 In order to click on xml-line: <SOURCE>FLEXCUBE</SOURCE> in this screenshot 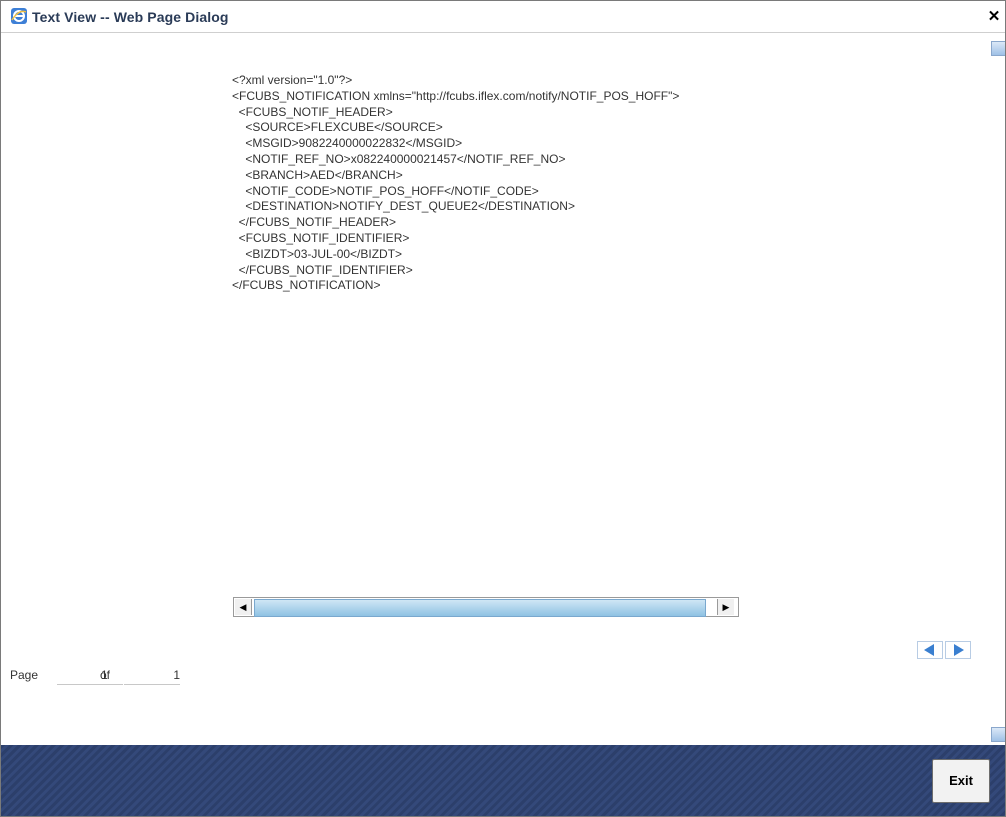, I will do `click(337, 127)`.